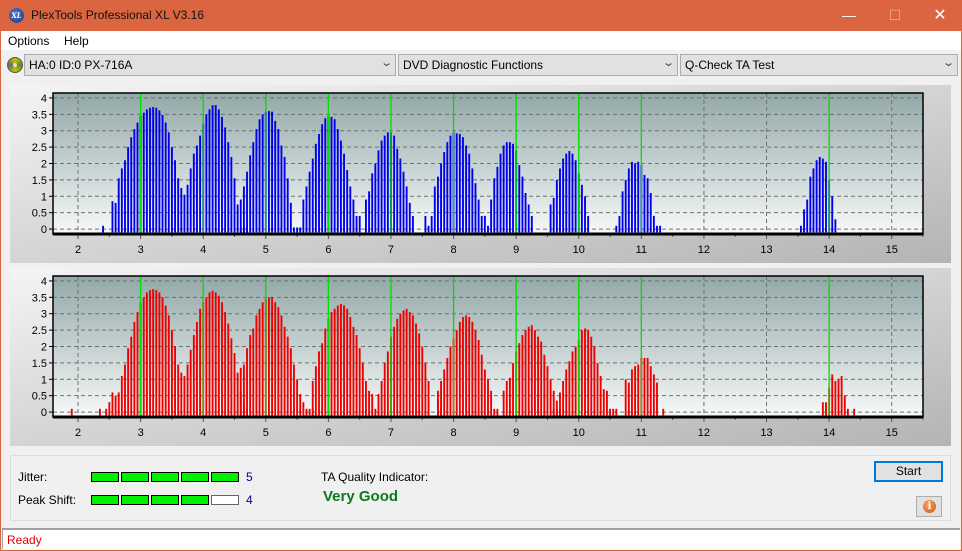  What do you see at coordinates (895, 15) in the screenshot?
I see `maximize-button: ☐` at bounding box center [895, 15].